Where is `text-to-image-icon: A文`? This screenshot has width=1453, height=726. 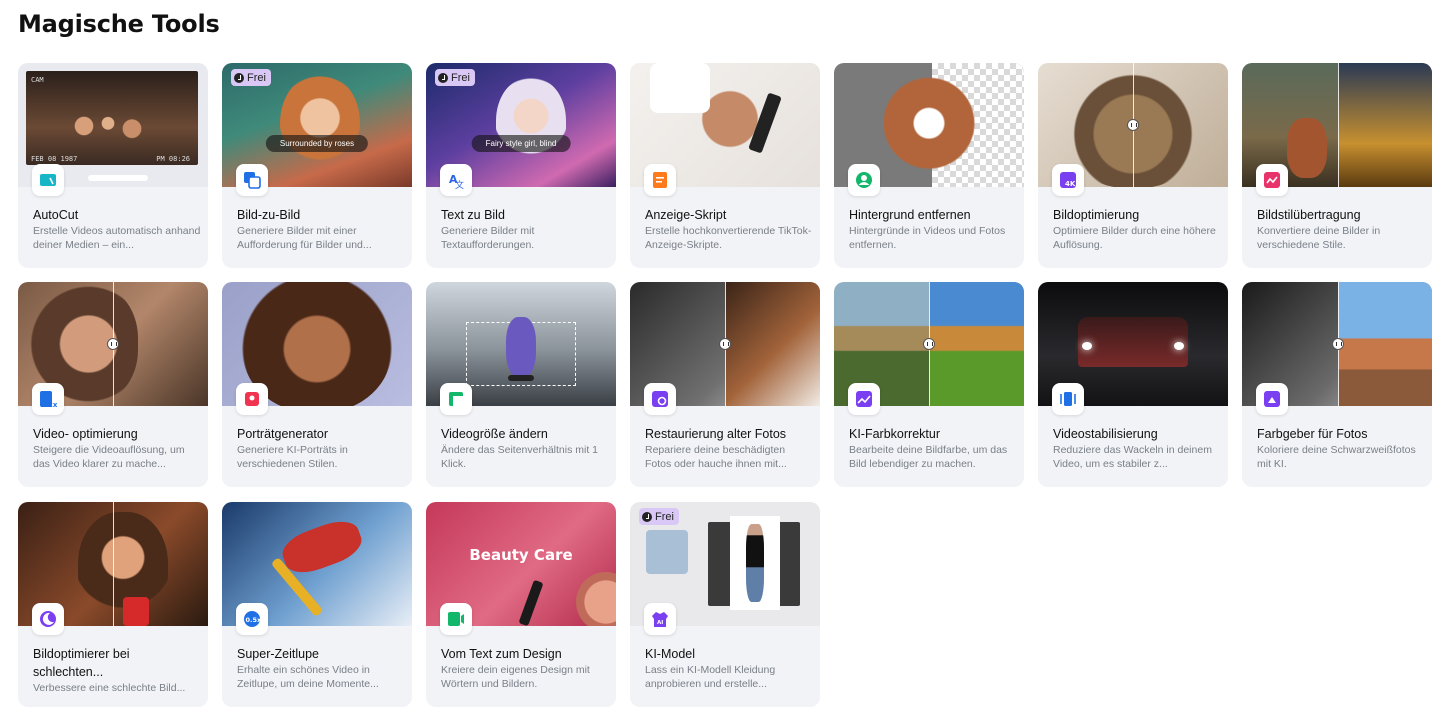 text-to-image-icon: A文 is located at coordinates (456, 180).